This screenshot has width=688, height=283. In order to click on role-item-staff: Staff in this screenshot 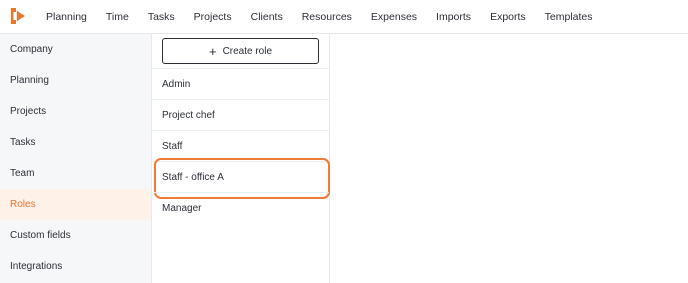, I will do `click(240, 145)`.